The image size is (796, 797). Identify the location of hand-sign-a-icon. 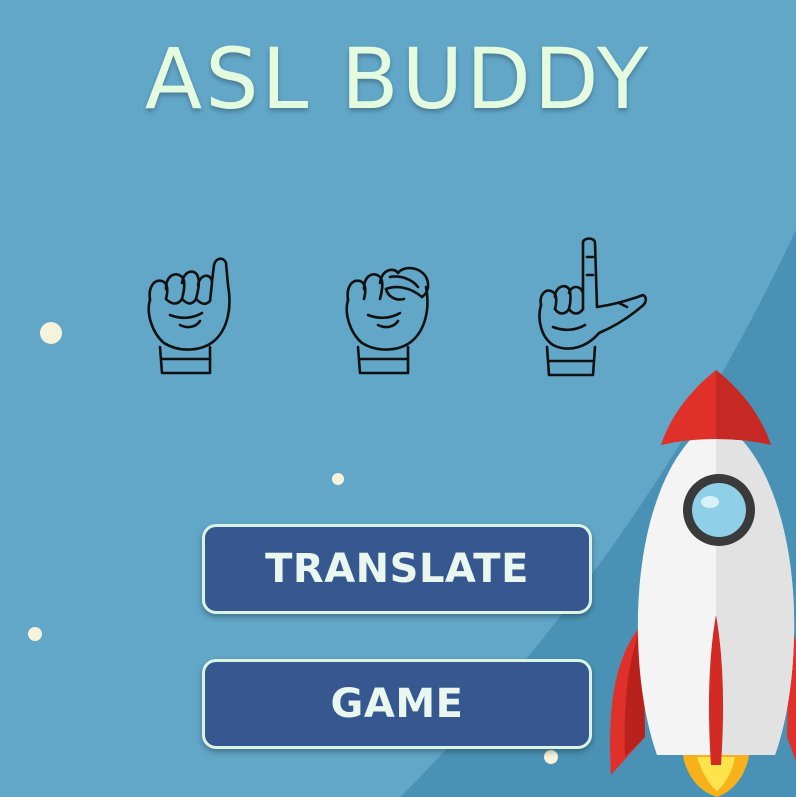
(189, 316).